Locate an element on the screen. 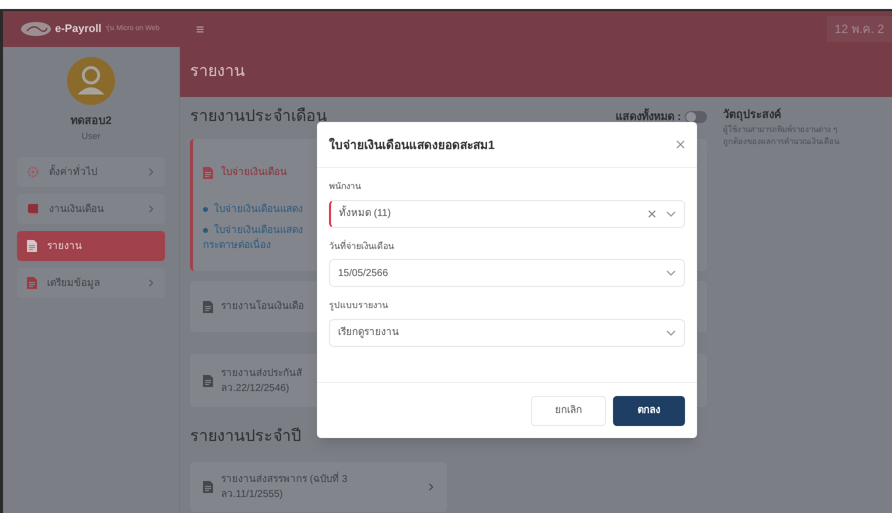 The width and height of the screenshot is (892, 513). sidebar-item: ตั้งค่าทั่วไป is located at coordinates (91, 172).